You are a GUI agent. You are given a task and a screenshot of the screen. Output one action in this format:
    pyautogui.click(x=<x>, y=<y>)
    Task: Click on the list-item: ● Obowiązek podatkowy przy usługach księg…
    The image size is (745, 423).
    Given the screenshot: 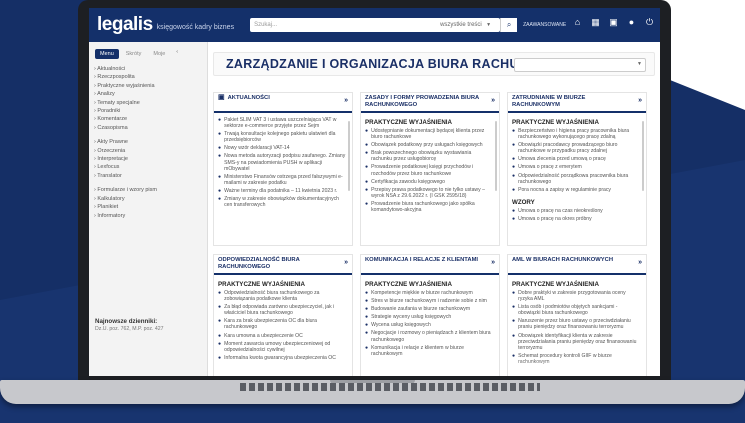 What is the action you would take?
    pyautogui.click(x=429, y=145)
    